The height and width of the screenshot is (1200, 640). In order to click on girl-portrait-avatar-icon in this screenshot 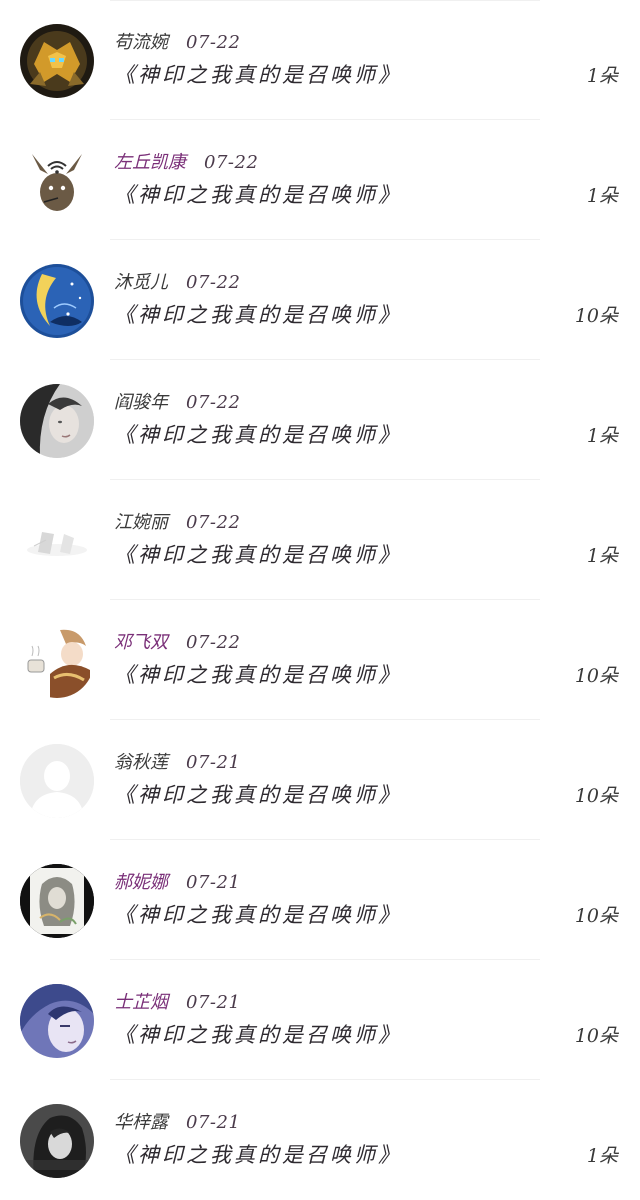, I will do `click(57, 421)`.